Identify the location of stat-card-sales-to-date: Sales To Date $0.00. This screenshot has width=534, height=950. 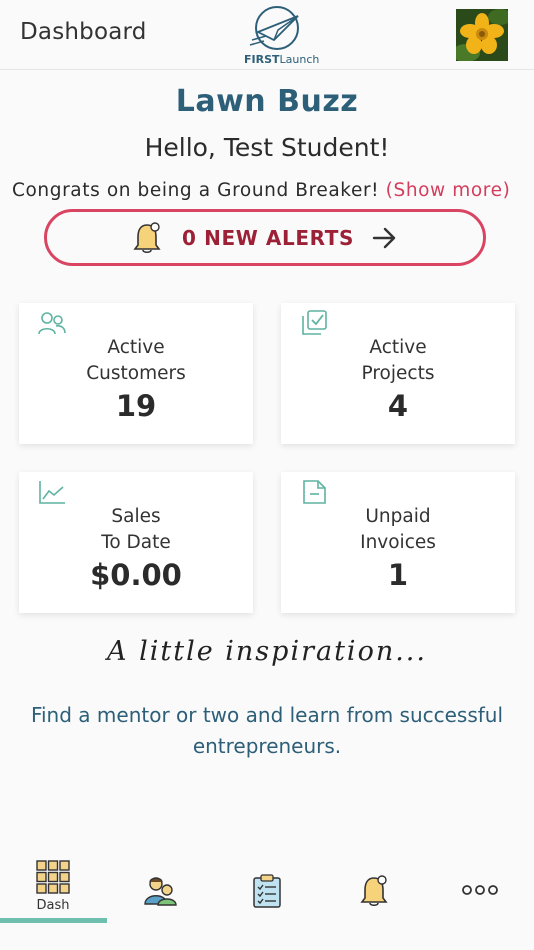
(136, 542).